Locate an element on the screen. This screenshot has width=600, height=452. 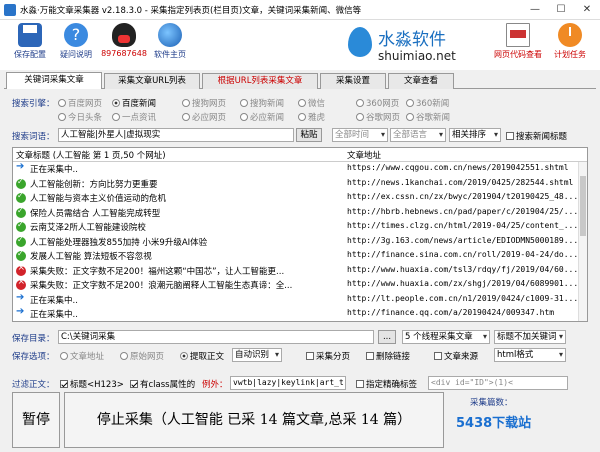
engine-yidian: 一点资讯 is located at coordinates (134, 117).